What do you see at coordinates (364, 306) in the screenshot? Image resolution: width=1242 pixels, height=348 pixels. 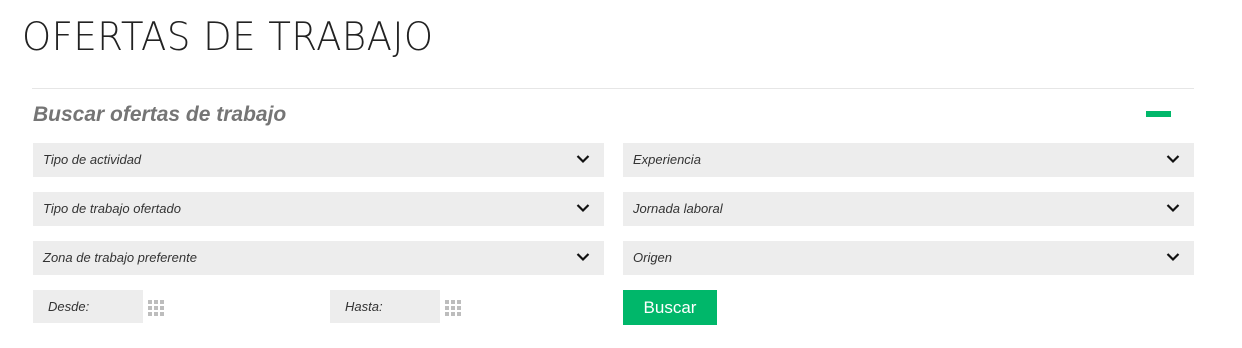 I see `date-to-placeholder: Hasta:` at bounding box center [364, 306].